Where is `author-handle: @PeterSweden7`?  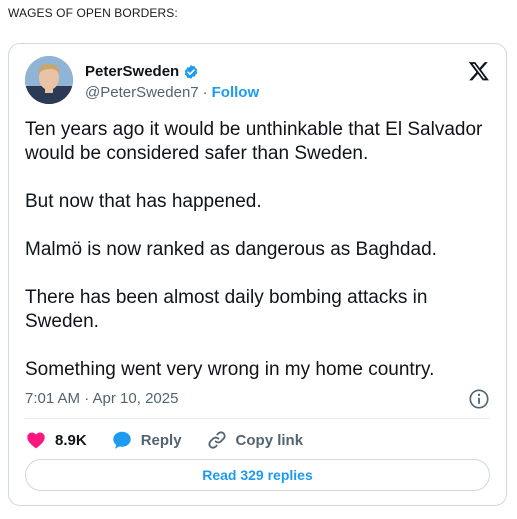 author-handle: @PeterSweden7 is located at coordinates (142, 92).